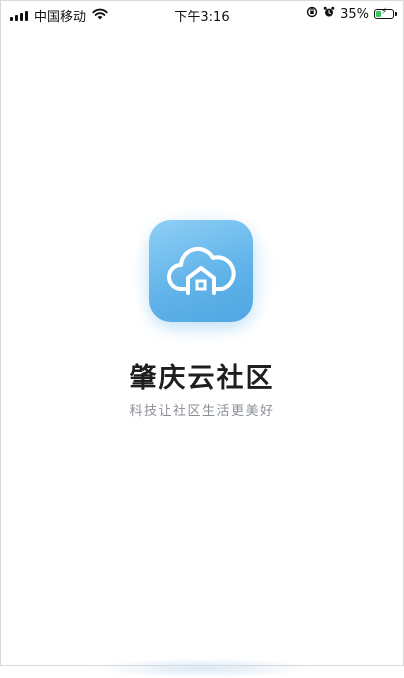 This screenshot has width=404, height=678. I want to click on app-title: 肇庆云社区, so click(202, 378).